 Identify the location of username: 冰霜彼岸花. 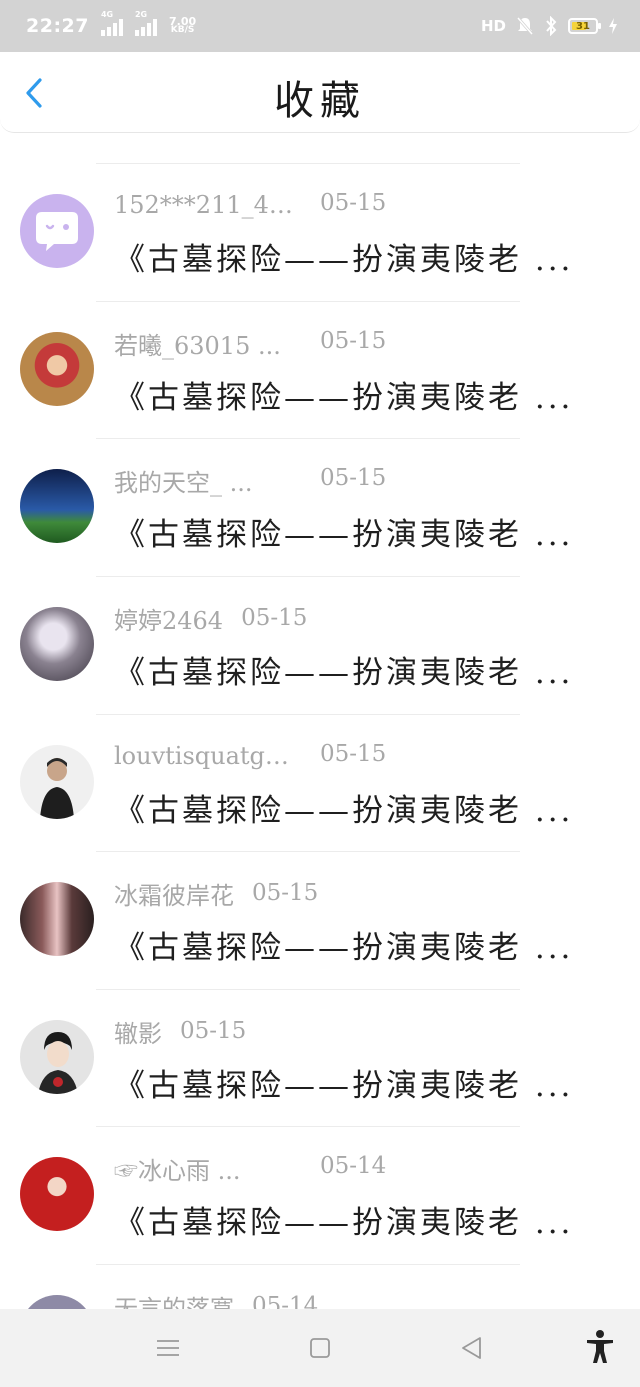
(174, 895).